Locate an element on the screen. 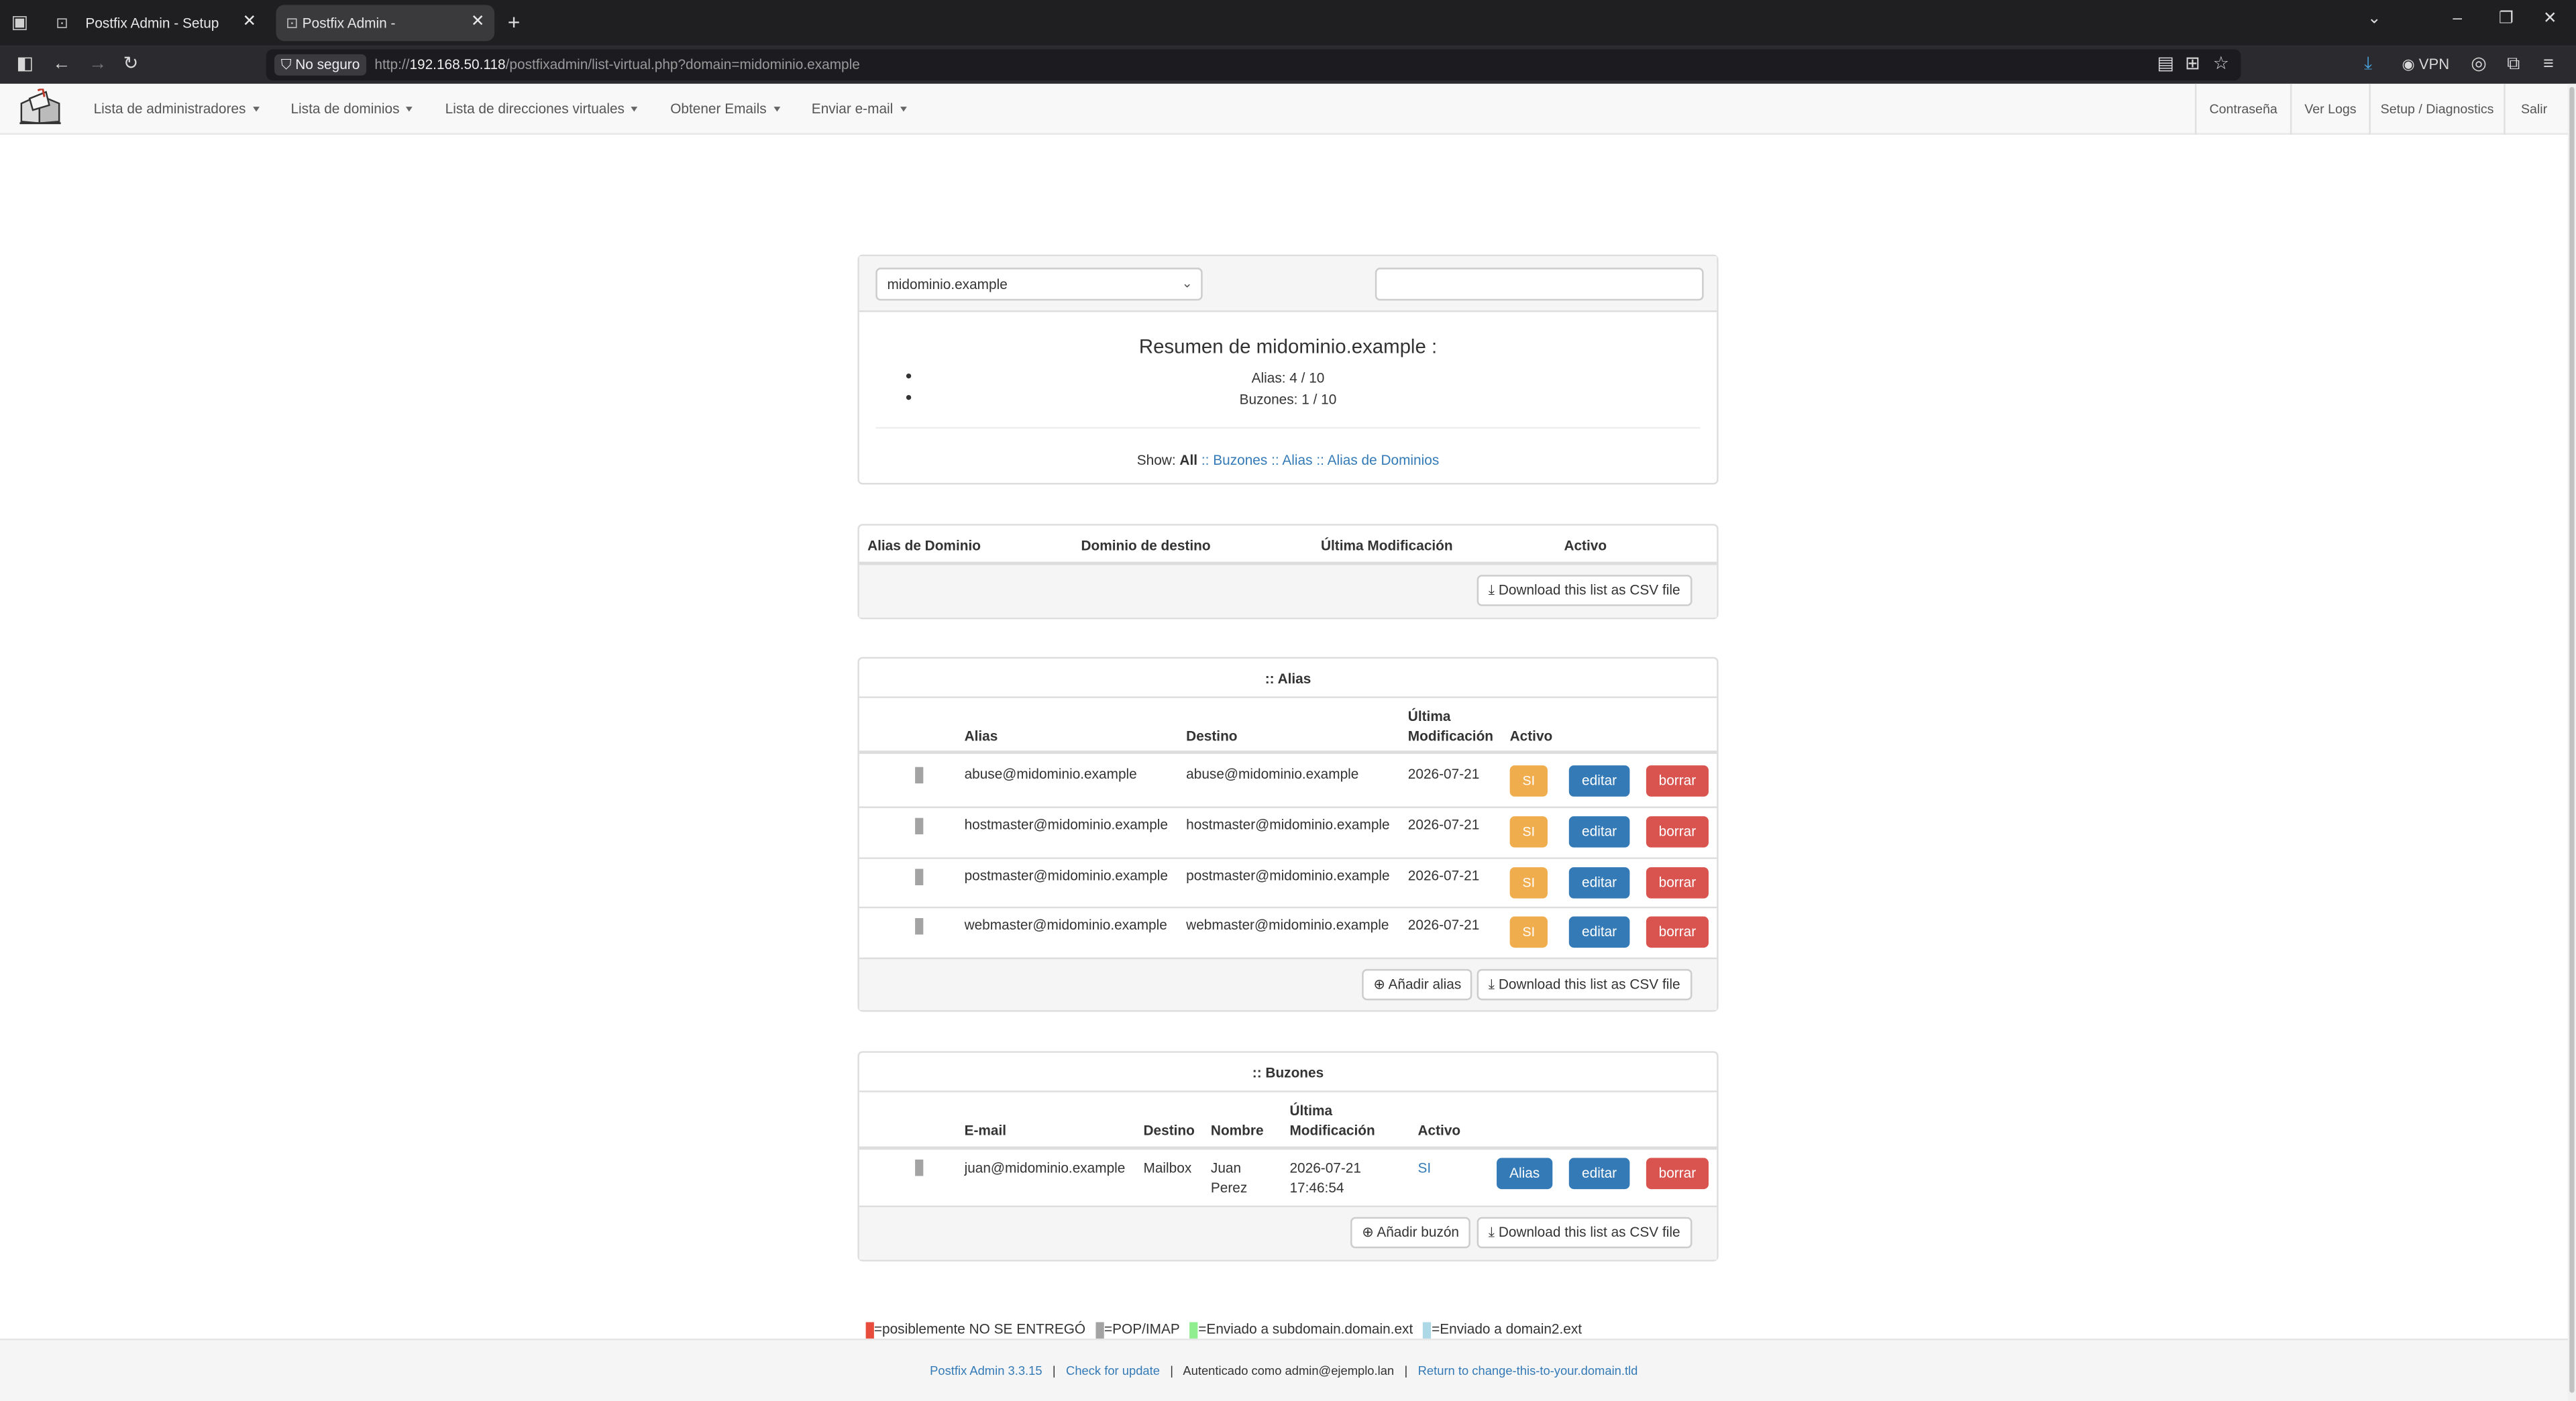 Image resolution: width=2576 pixels, height=1401 pixels. mailbox-name: Perez is located at coordinates (1229, 1187).